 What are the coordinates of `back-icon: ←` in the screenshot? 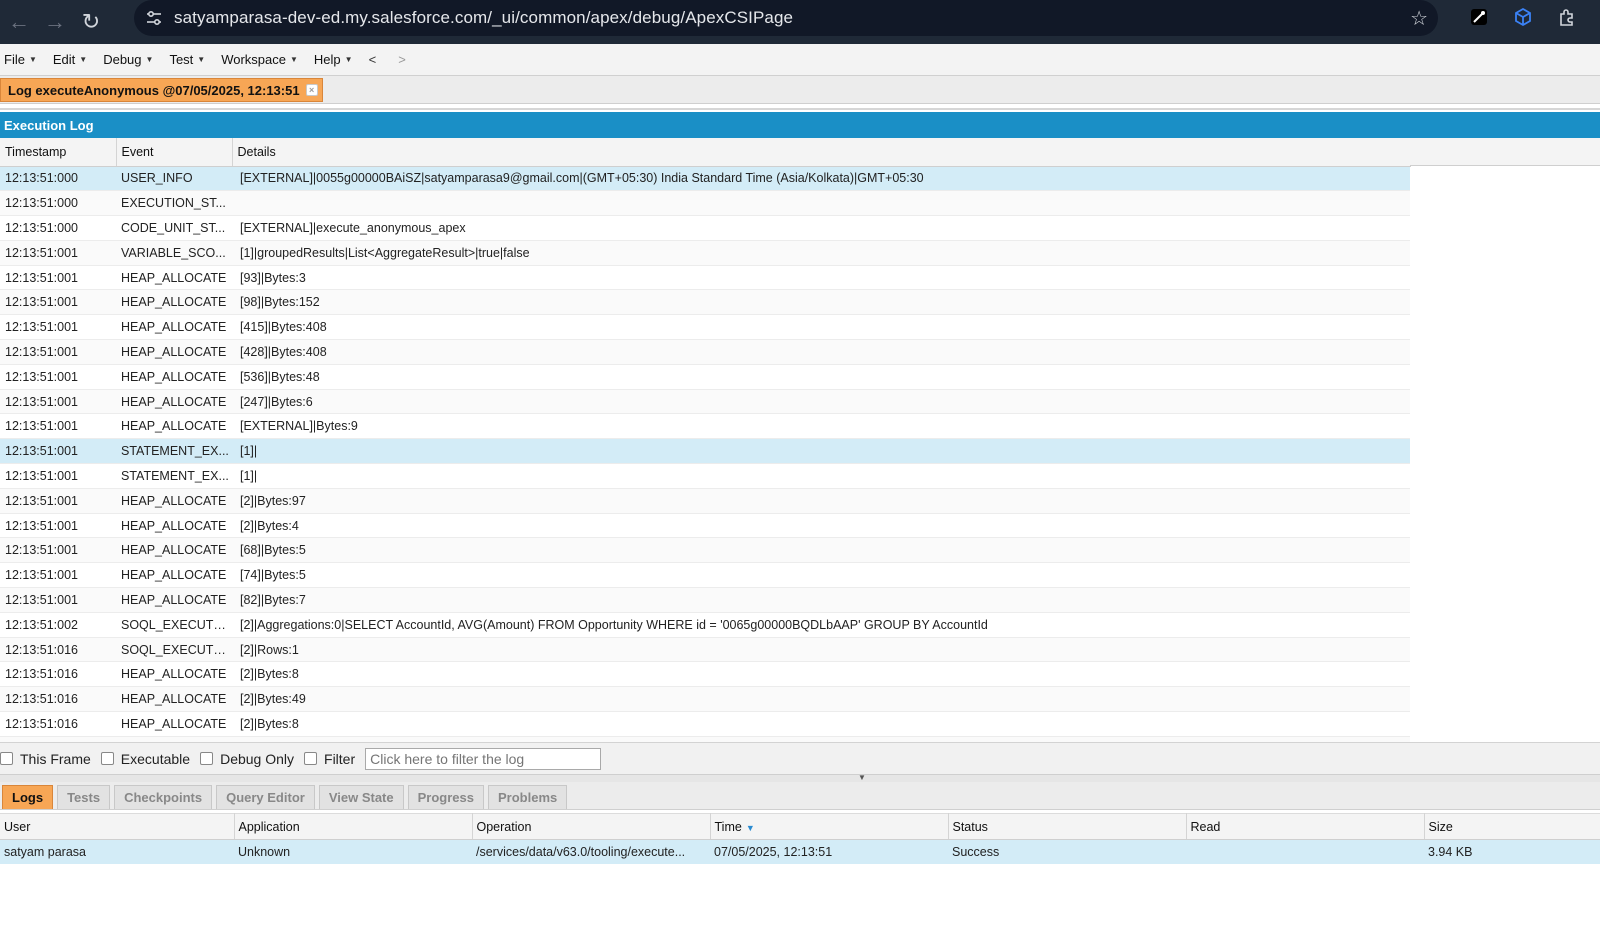 It's located at (19, 22).